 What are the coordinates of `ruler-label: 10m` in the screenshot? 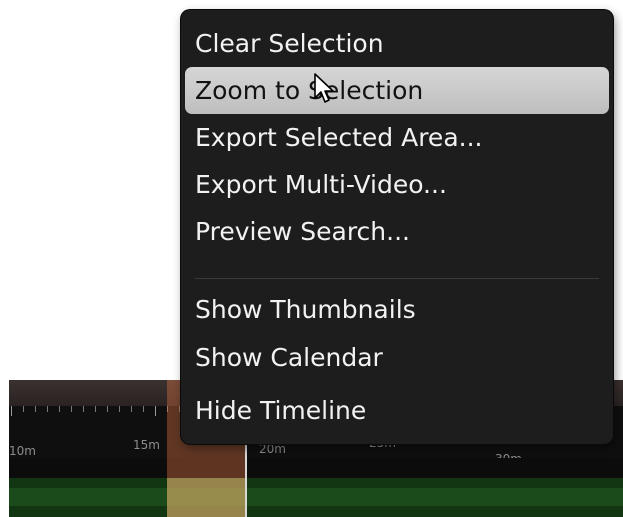 It's located at (22, 451).